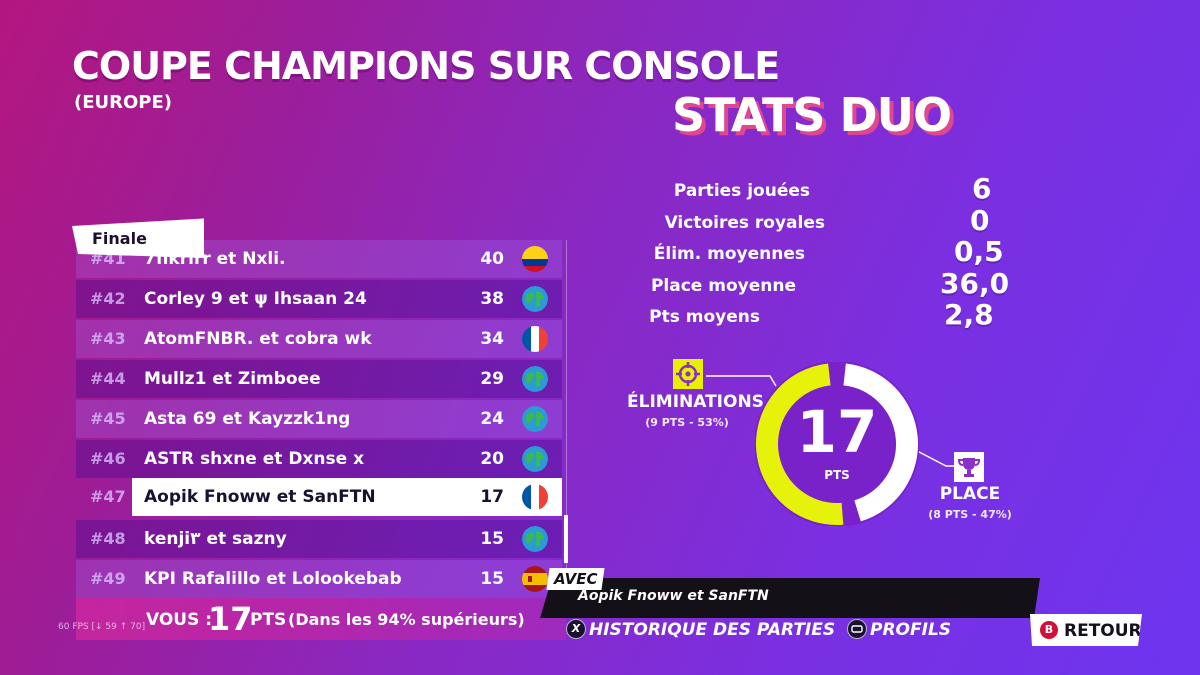 This screenshot has height=675, width=1200. Describe the element at coordinates (723, 286) in the screenshot. I see `stat-label: Place moyenne` at that location.